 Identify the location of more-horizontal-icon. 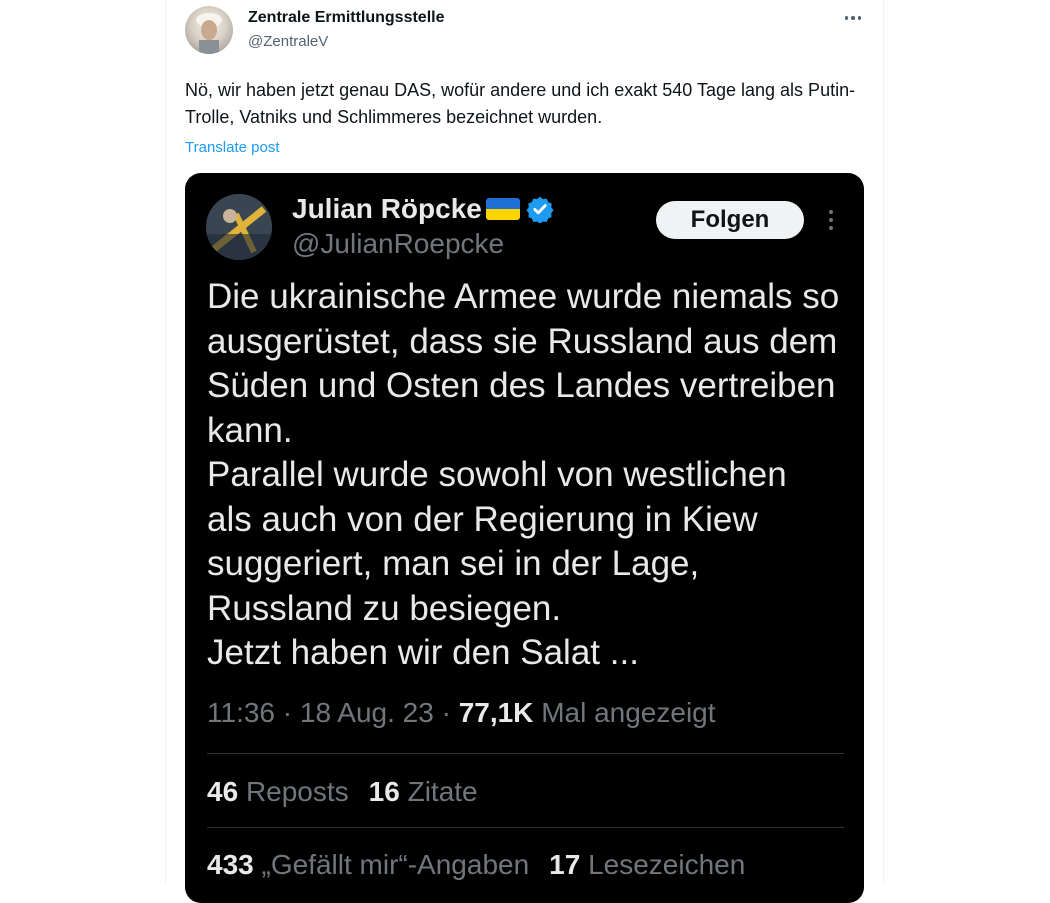
(853, 18).